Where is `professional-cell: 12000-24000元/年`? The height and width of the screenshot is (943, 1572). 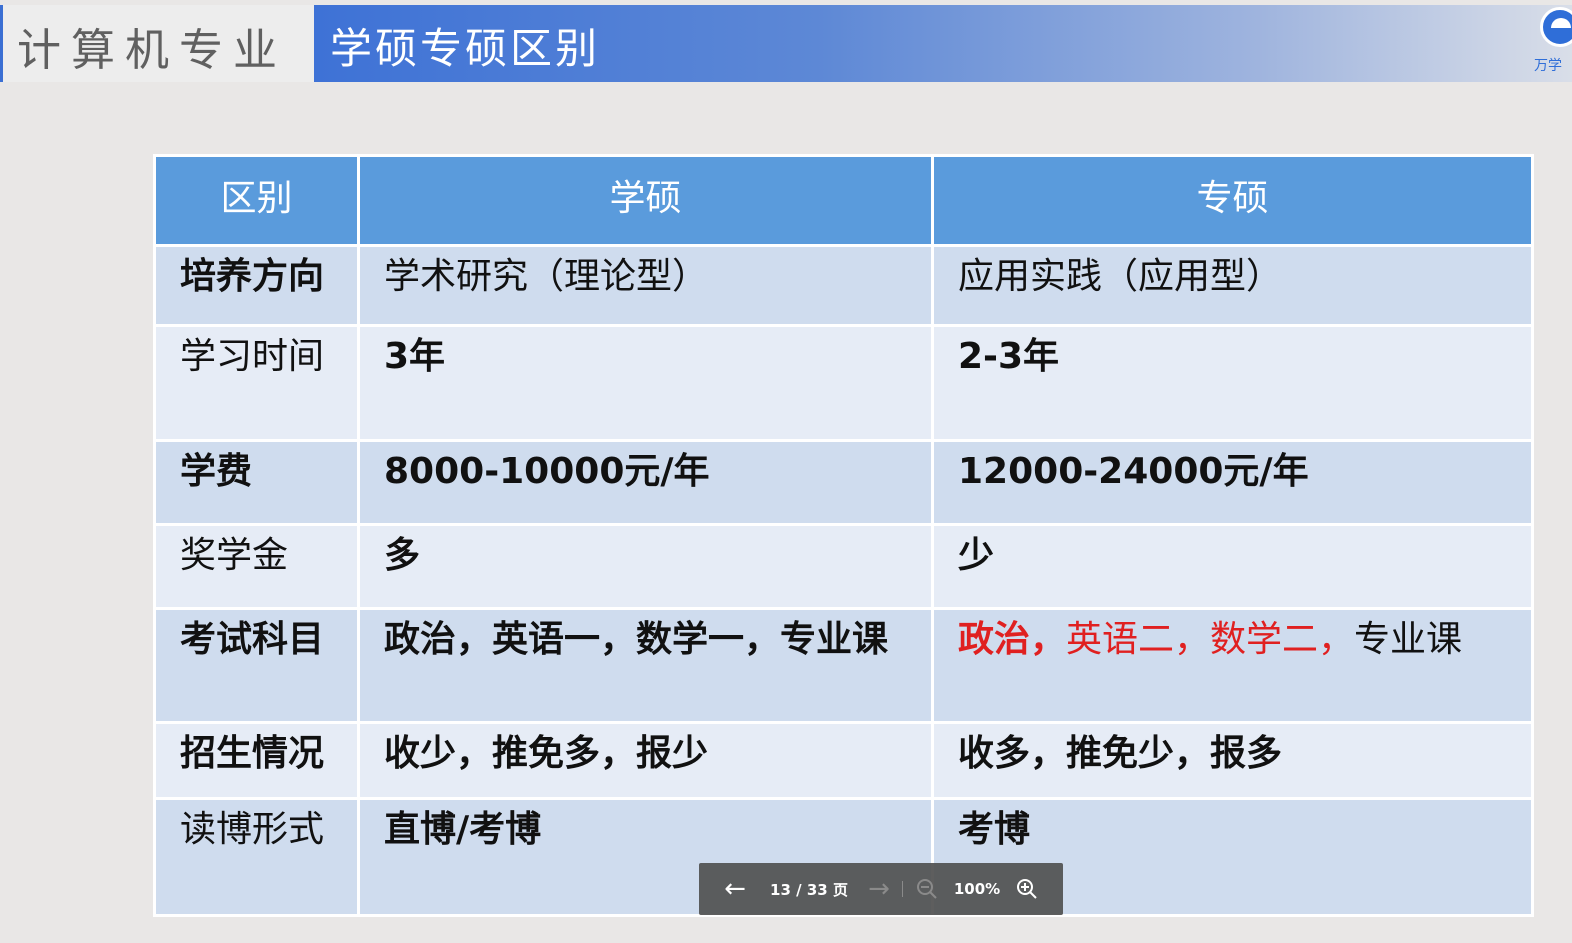 professional-cell: 12000-24000元/年 is located at coordinates (1232, 482).